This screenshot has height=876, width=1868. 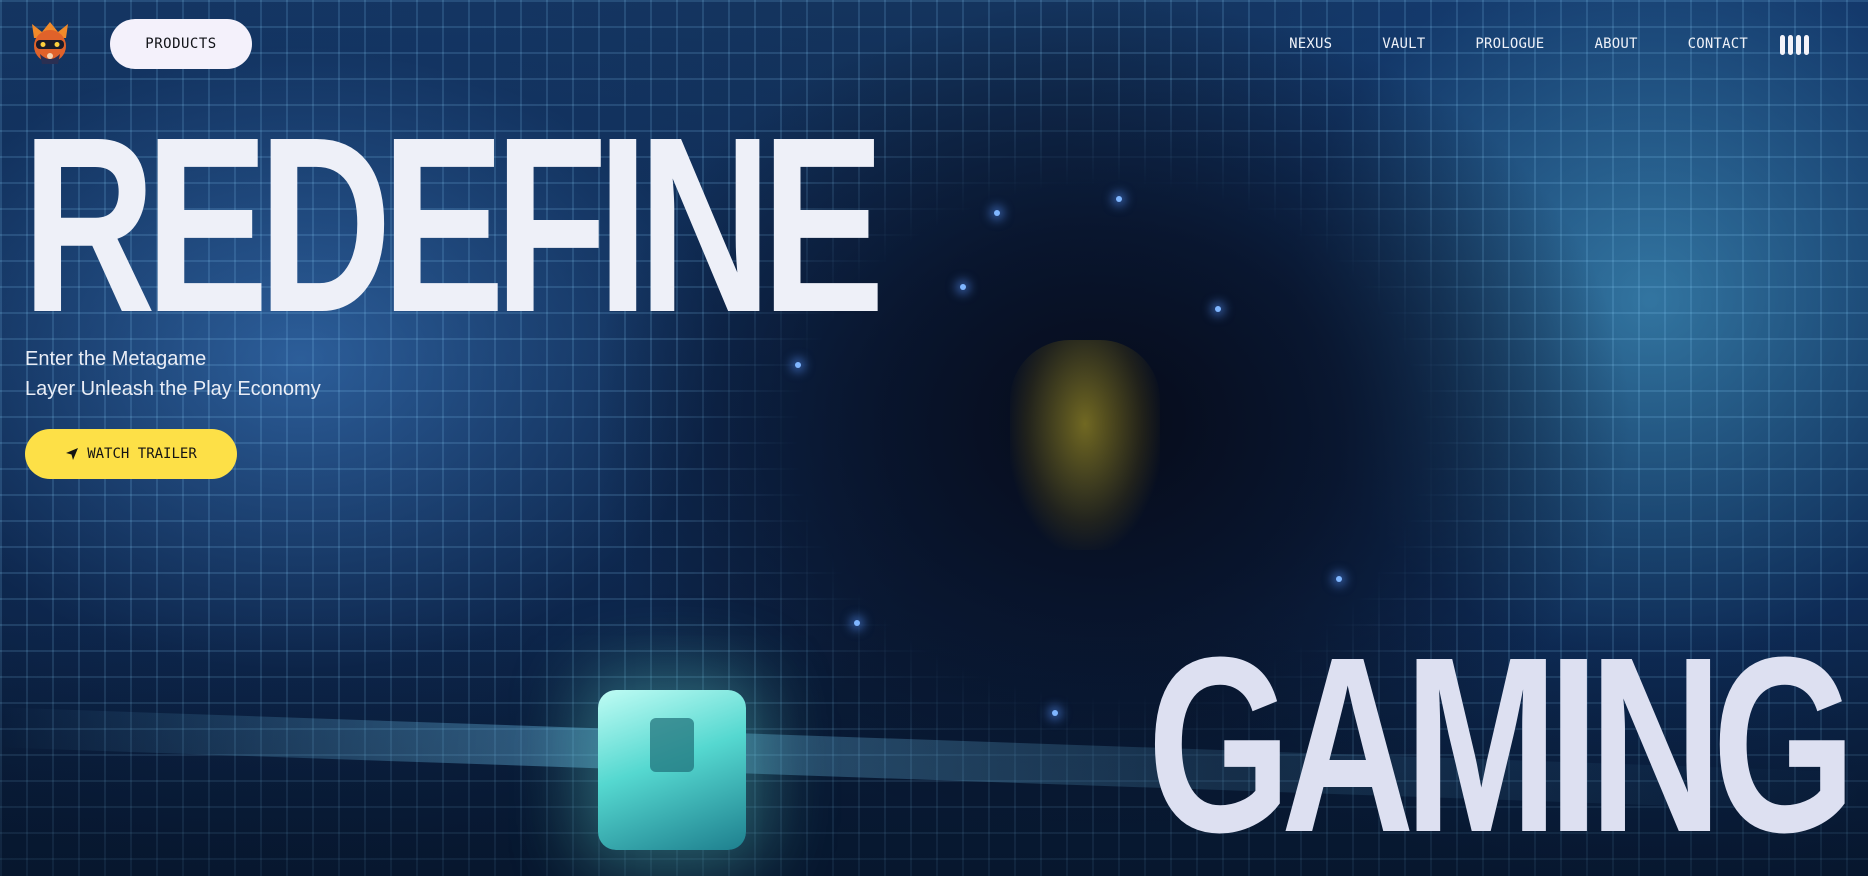 What do you see at coordinates (1502, 740) in the screenshot?
I see `headline-gaming: GAMING` at bounding box center [1502, 740].